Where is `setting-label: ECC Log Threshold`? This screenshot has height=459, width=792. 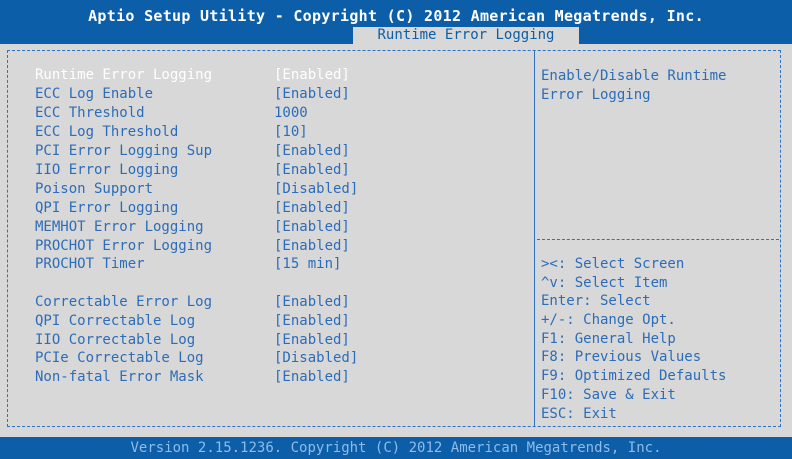
setting-label: ECC Log Threshold is located at coordinates (107, 132).